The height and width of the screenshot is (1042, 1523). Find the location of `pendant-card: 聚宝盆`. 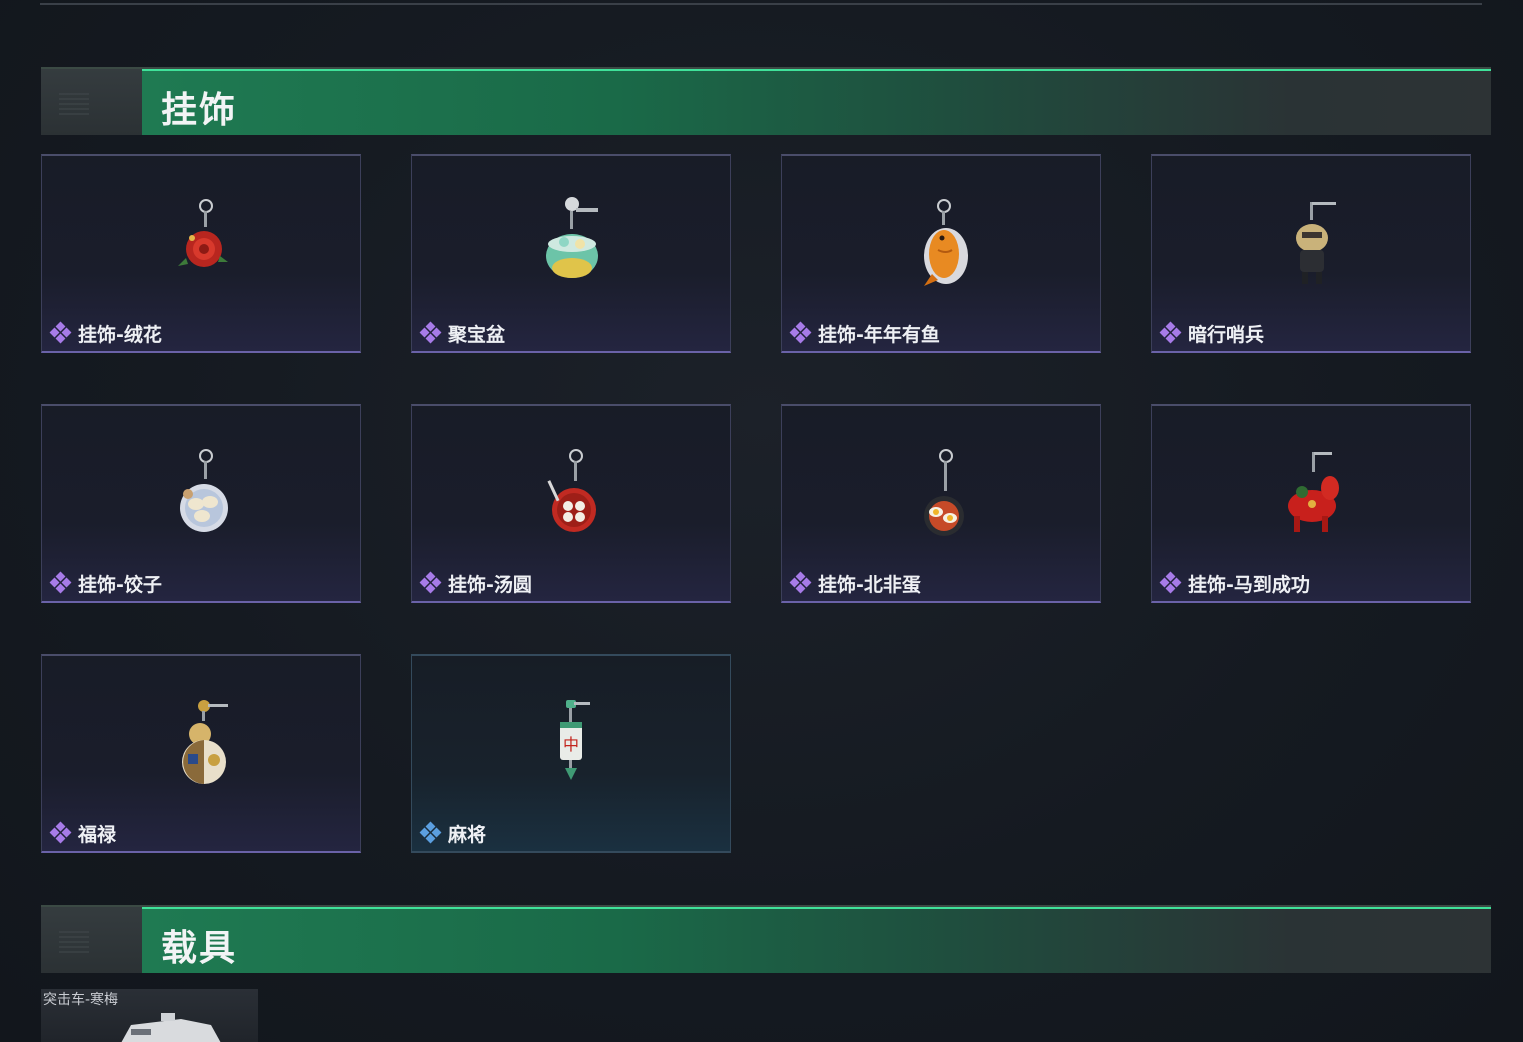

pendant-card: 聚宝盆 is located at coordinates (571, 253).